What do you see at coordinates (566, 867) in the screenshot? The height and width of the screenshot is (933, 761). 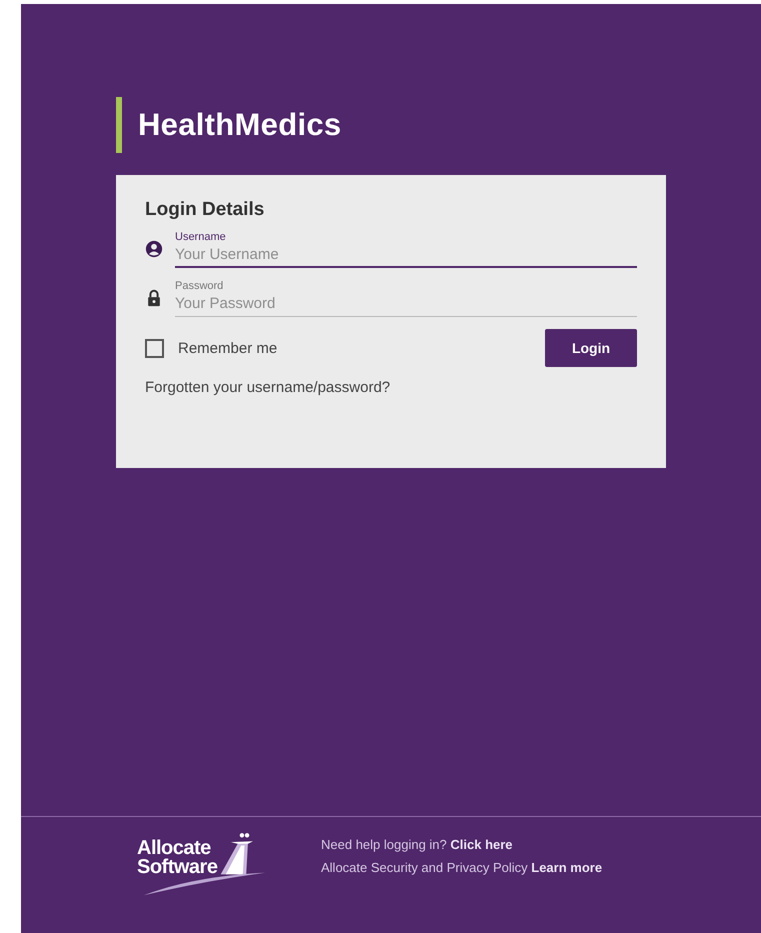 I see `help-link: Learn more` at bounding box center [566, 867].